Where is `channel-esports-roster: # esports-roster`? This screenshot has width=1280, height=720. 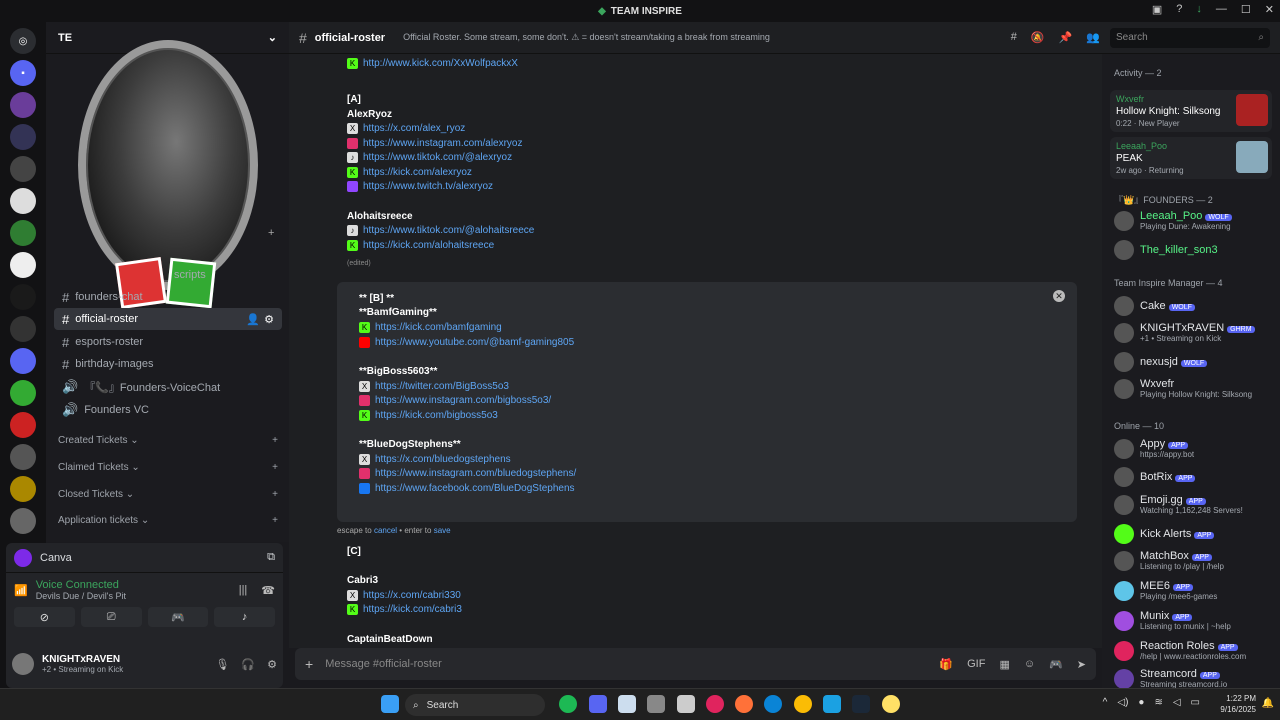
channel-esports-roster: # esports-roster is located at coordinates (168, 342).